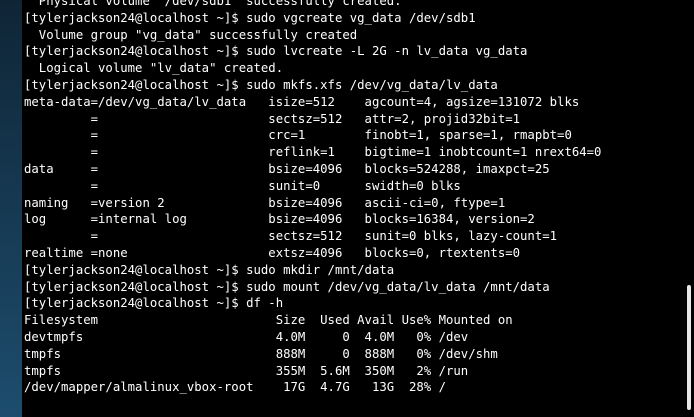  What do you see at coordinates (154, 68) in the screenshot?
I see `terminal-line: Logical volume "lv_data" created.` at bounding box center [154, 68].